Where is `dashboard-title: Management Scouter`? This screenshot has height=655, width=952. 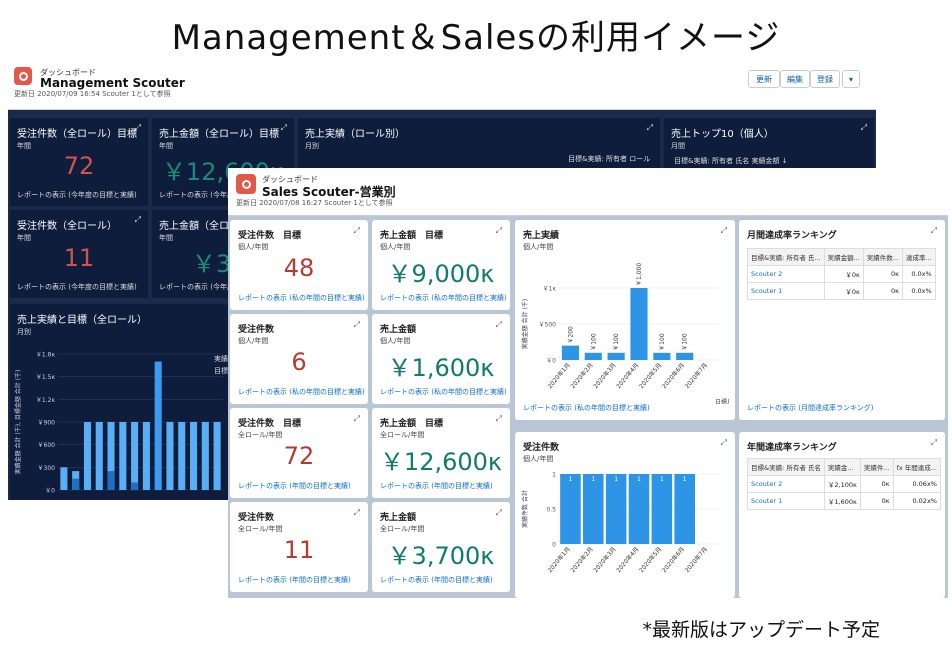
dashboard-title: Management Scouter is located at coordinates (112, 83).